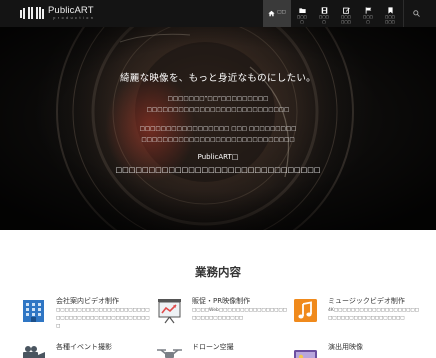  What do you see at coordinates (73, 17) in the screenshot?
I see `logo-subtitle: p r o d u c t i o n` at bounding box center [73, 17].